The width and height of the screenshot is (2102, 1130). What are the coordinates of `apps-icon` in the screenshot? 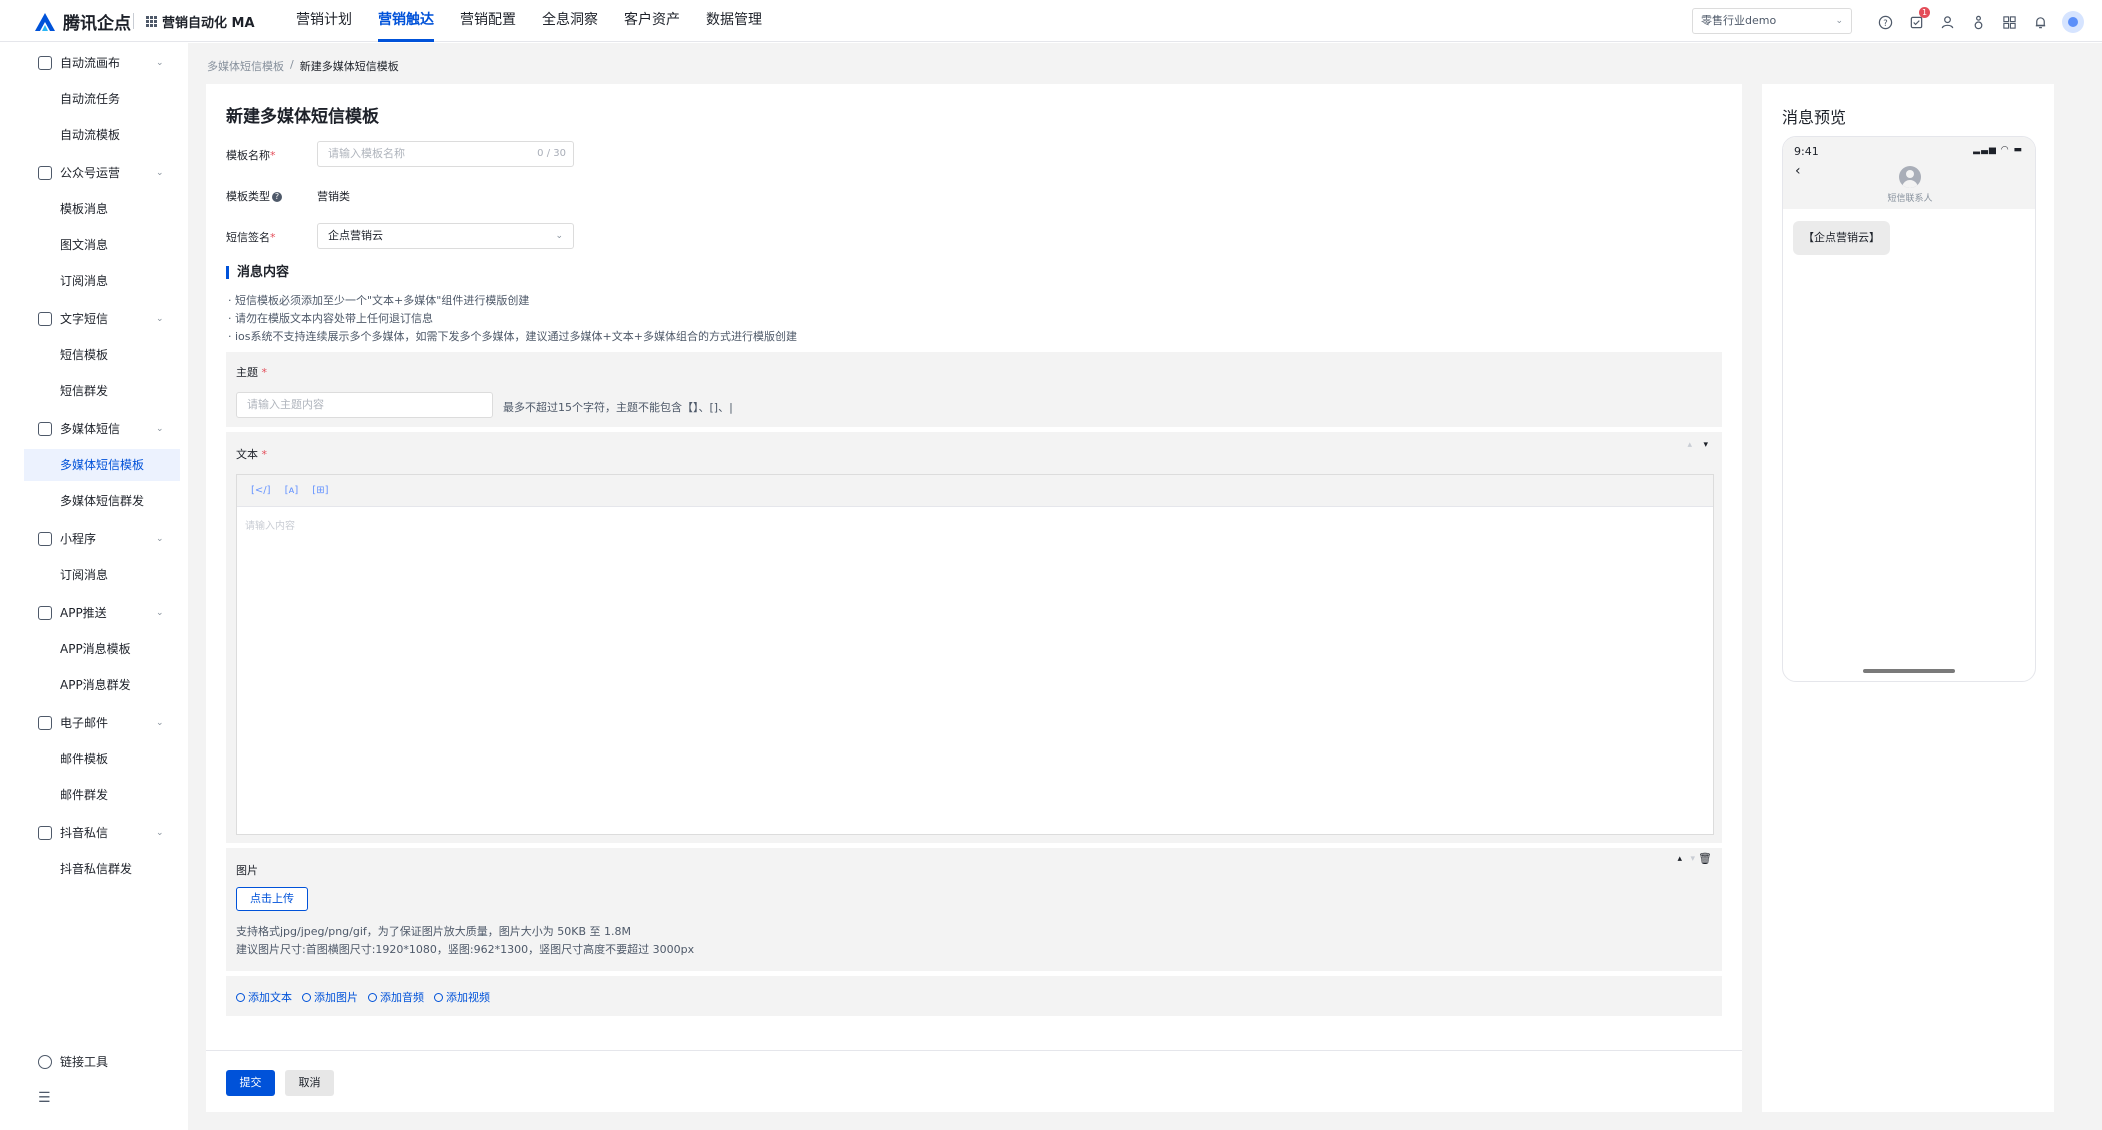 It's located at (2009, 22).